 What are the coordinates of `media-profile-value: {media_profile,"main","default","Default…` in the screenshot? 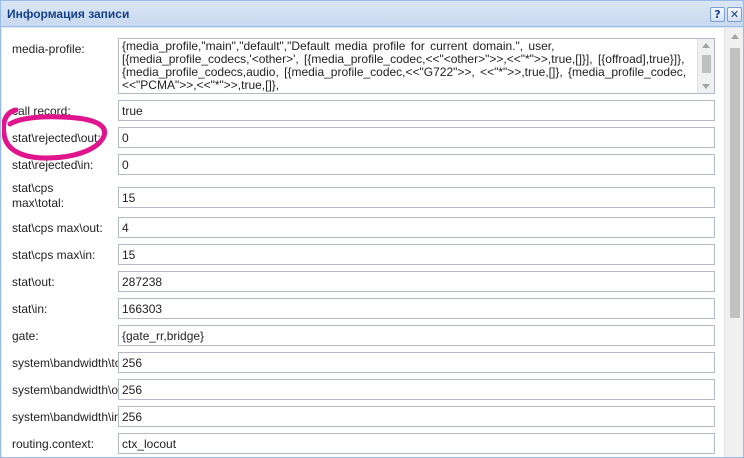 It's located at (404, 65).